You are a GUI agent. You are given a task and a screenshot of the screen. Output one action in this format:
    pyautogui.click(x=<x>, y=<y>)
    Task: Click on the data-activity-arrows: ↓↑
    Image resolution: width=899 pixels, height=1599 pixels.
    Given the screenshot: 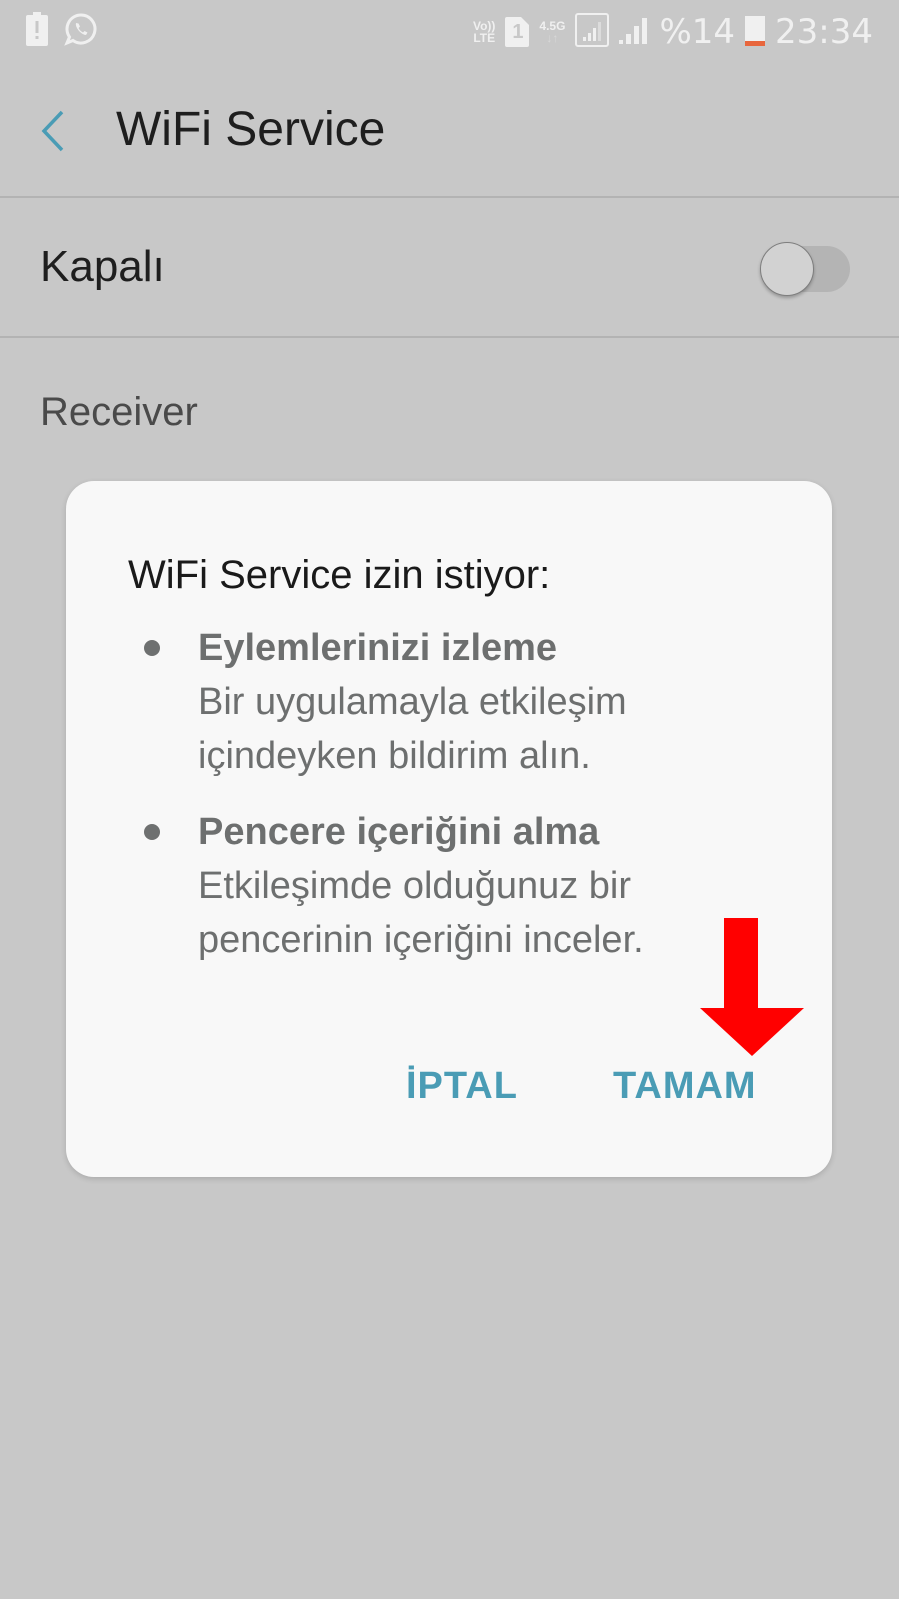 What is the action you would take?
    pyautogui.click(x=552, y=38)
    